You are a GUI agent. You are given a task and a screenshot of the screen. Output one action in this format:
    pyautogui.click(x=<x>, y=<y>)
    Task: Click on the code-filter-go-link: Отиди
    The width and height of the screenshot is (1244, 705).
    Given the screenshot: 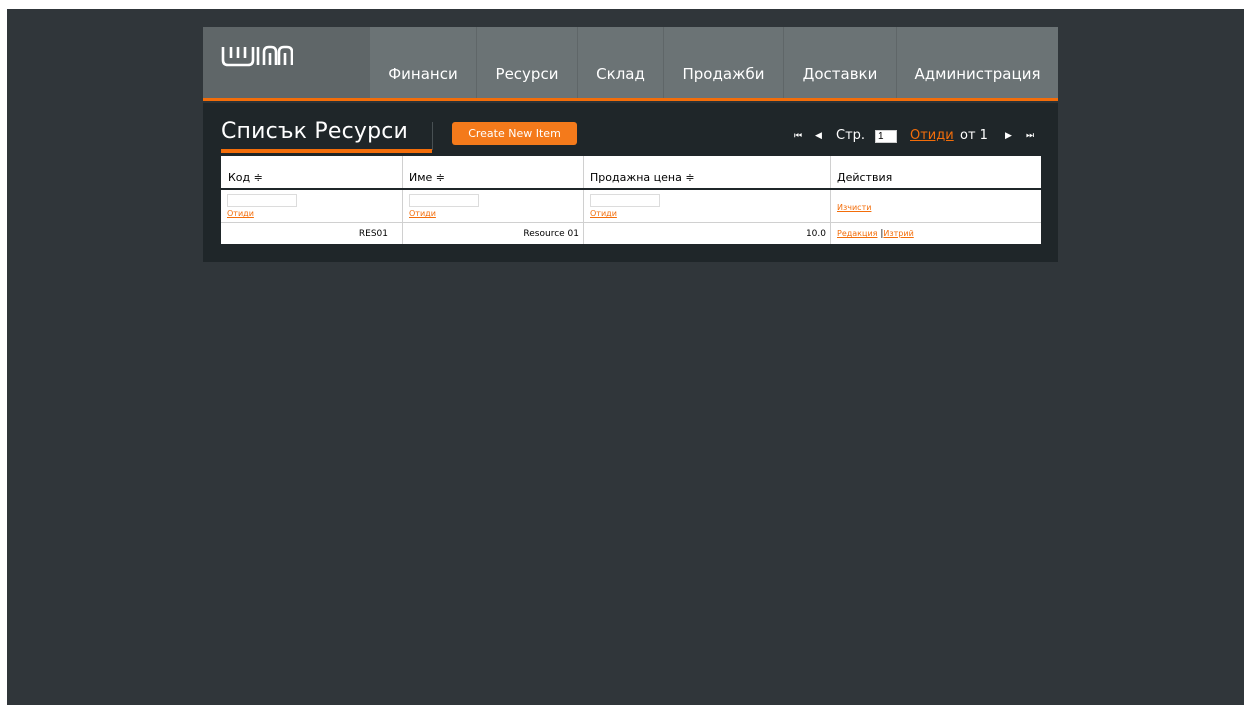 What is the action you would take?
    pyautogui.click(x=240, y=213)
    